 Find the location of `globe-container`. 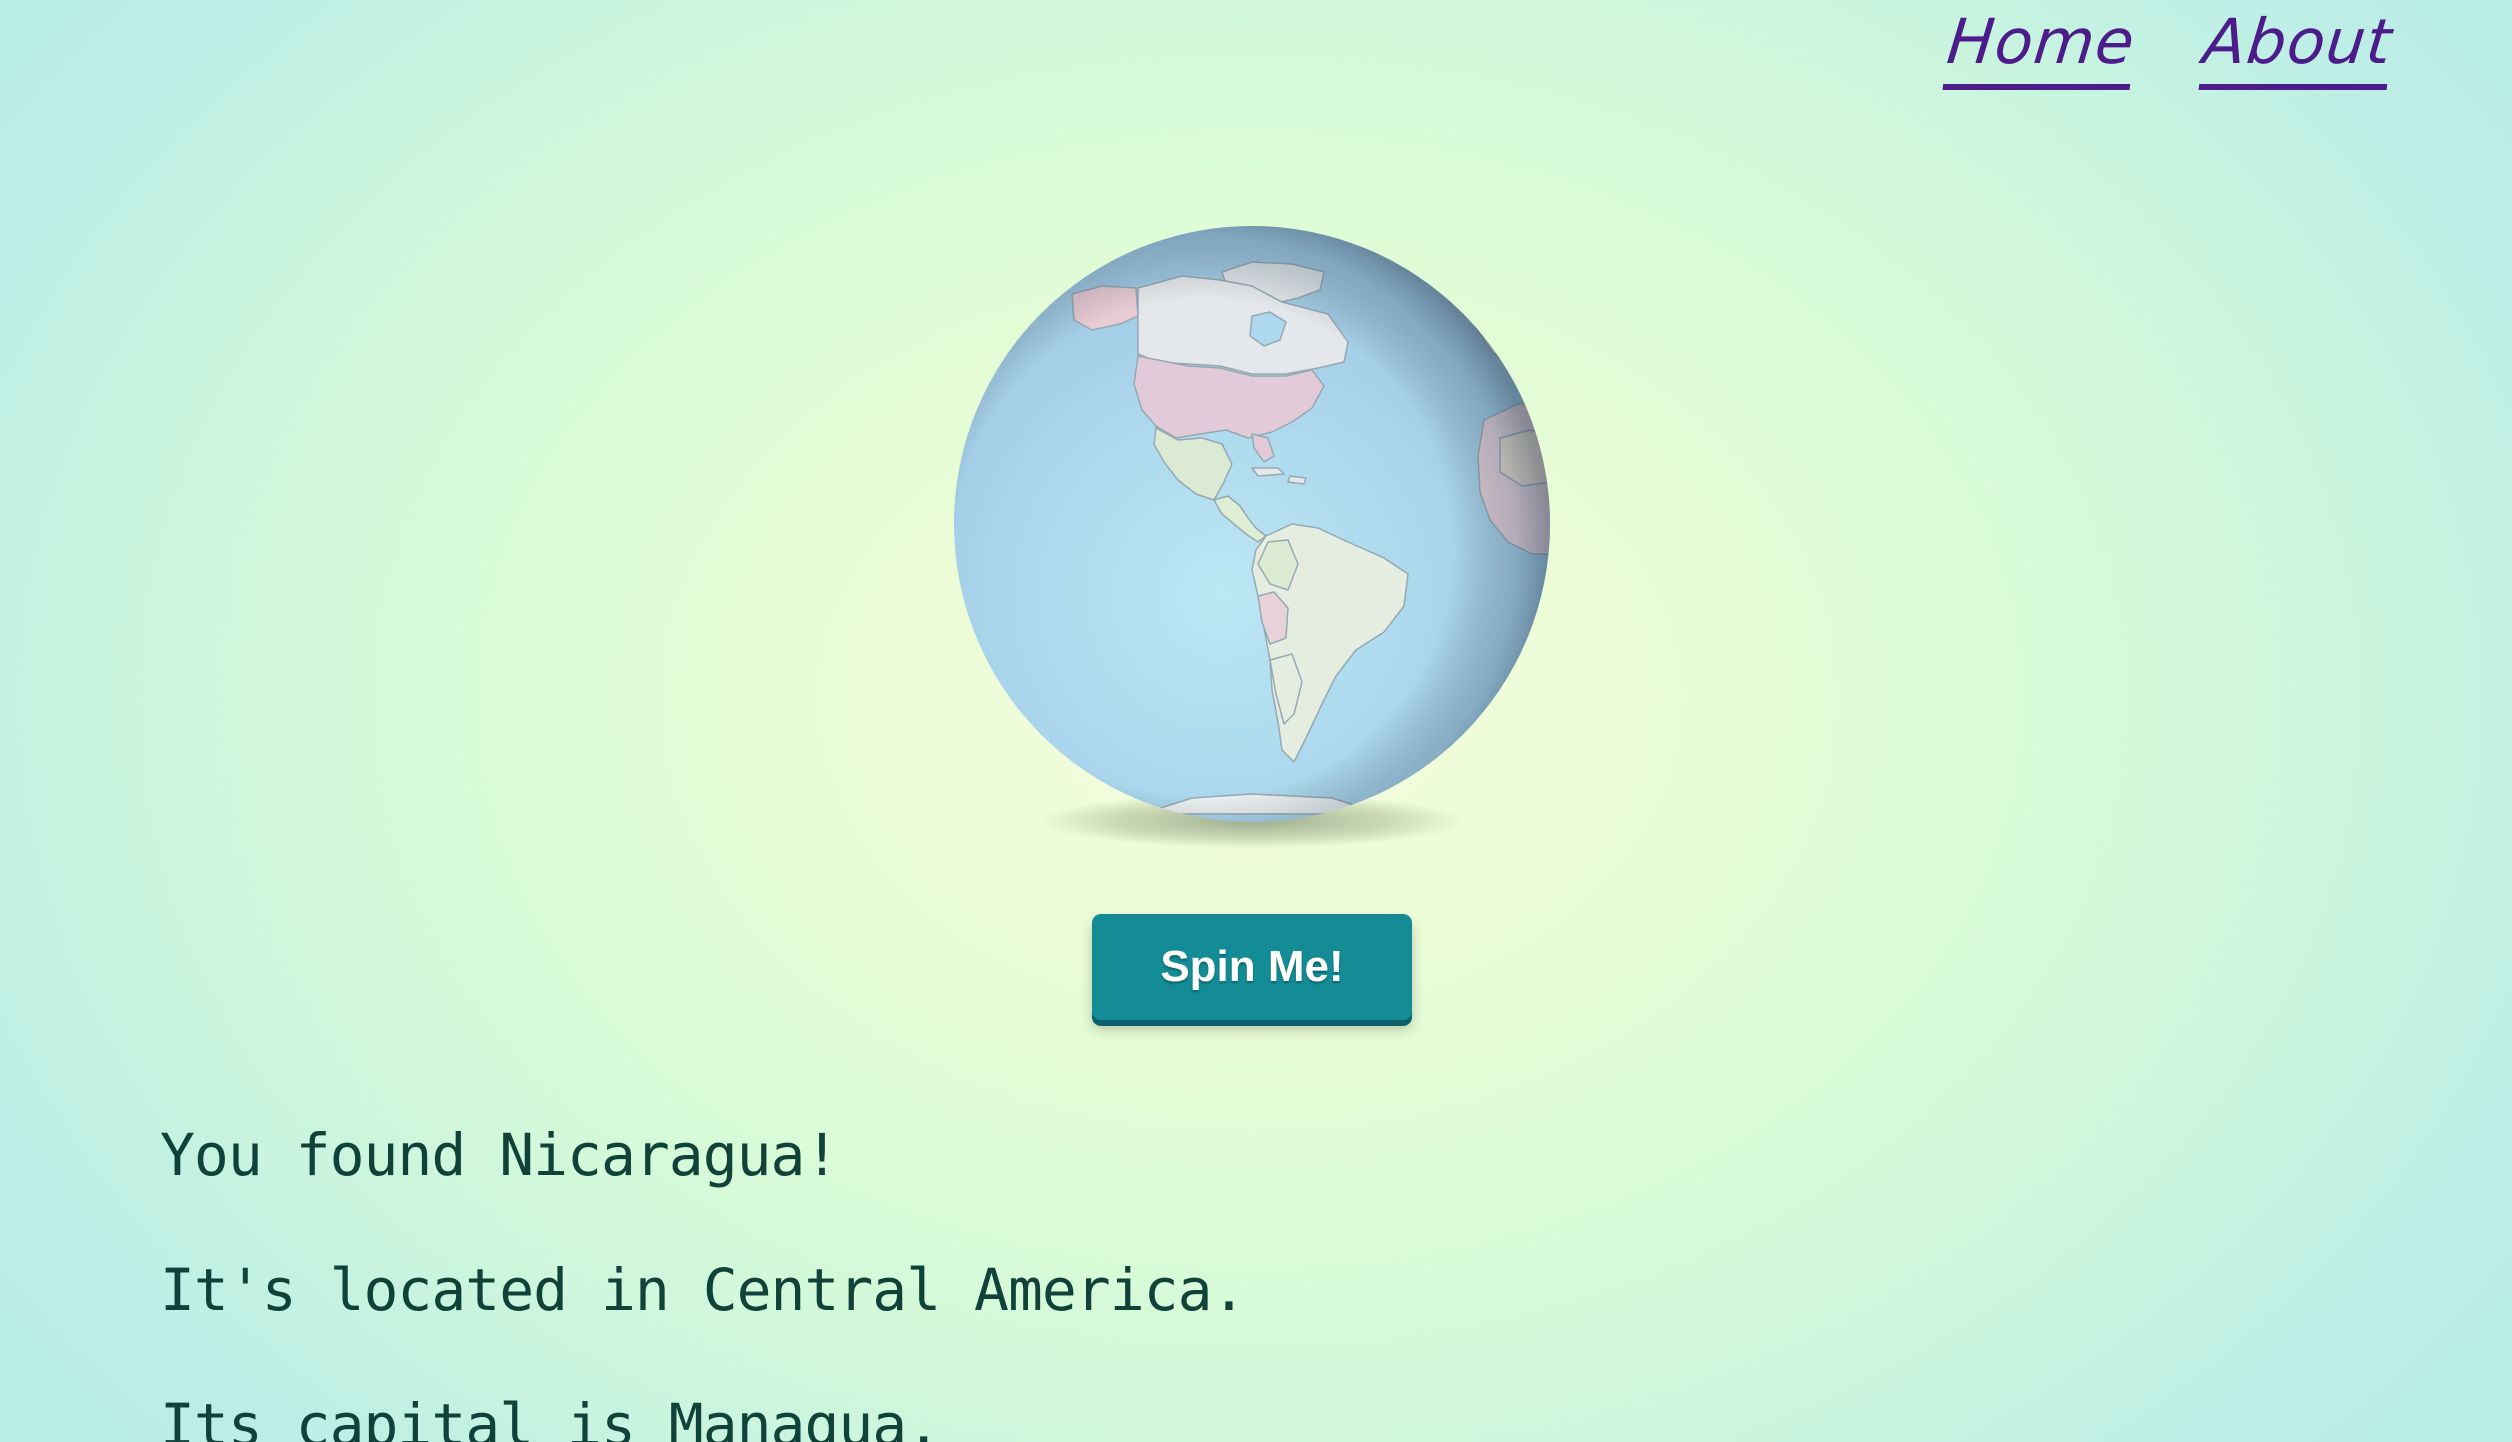

globe-container is located at coordinates (1252, 544).